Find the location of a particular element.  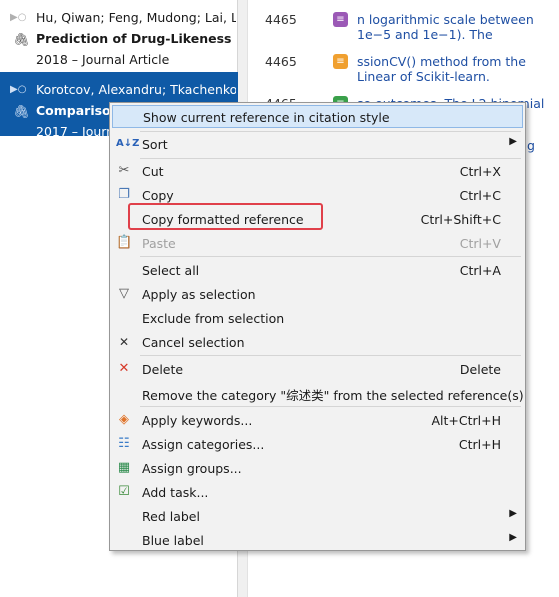

menu-item-shortcut: Ctrl+A is located at coordinates (480, 270).